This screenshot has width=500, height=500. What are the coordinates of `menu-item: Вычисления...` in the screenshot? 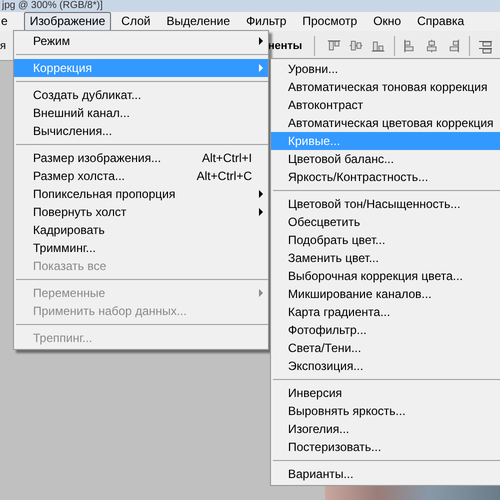 It's located at (141, 131).